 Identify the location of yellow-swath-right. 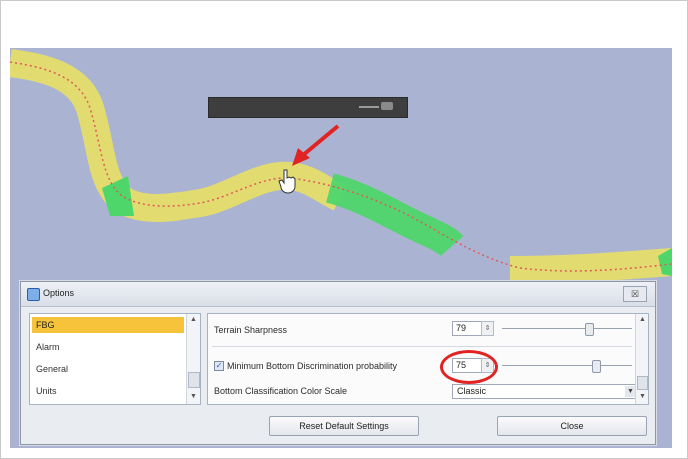
(590, 266).